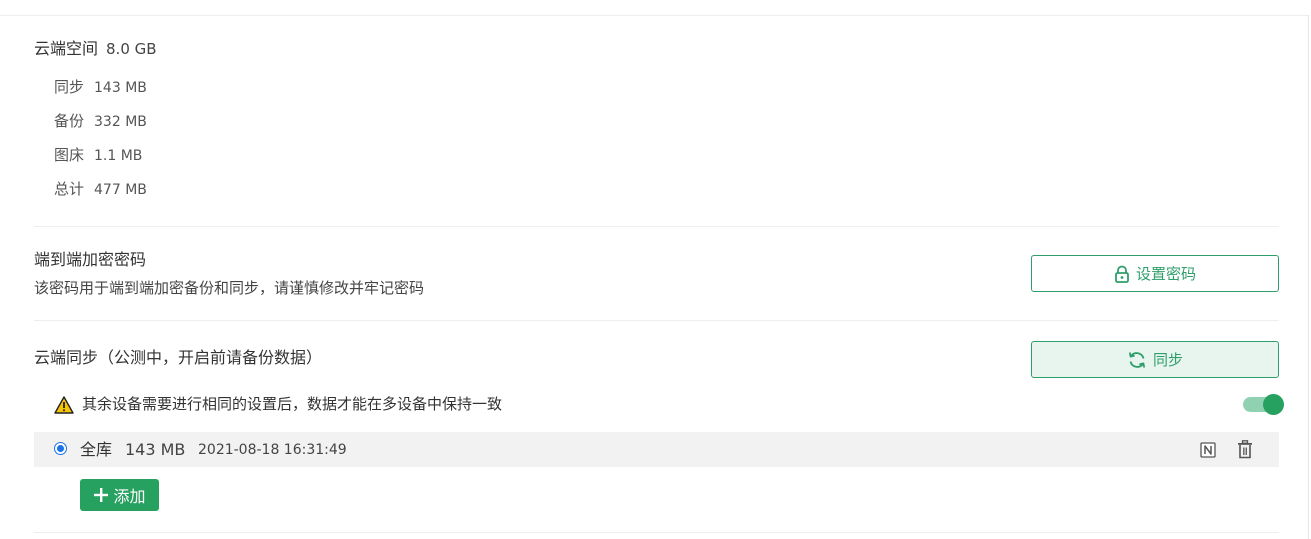 Image resolution: width=1311 pixels, height=539 pixels. I want to click on storage-row-backup: 备份 332 MB, so click(100, 121).